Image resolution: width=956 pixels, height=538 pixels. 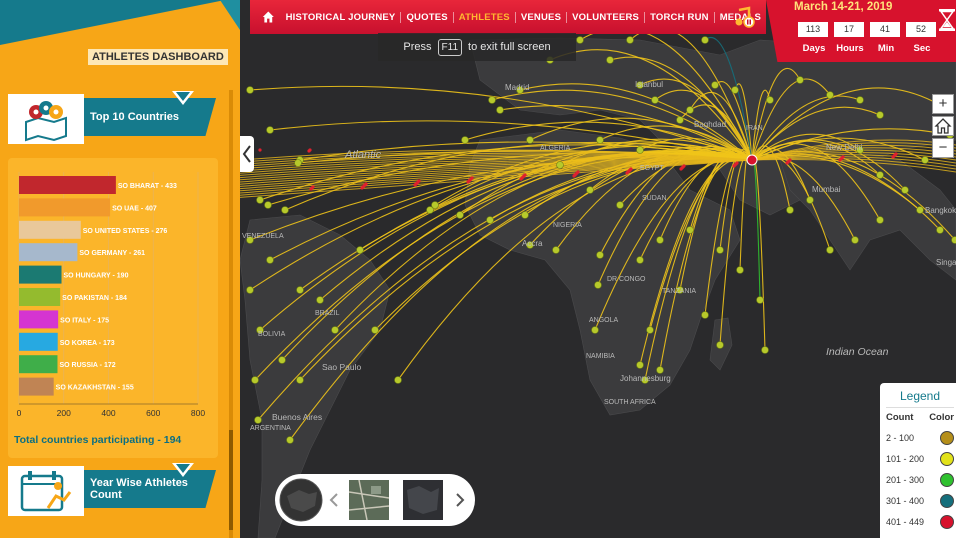 What do you see at coordinates (943, 104) in the screenshot?
I see `zoom-in-button: +` at bounding box center [943, 104].